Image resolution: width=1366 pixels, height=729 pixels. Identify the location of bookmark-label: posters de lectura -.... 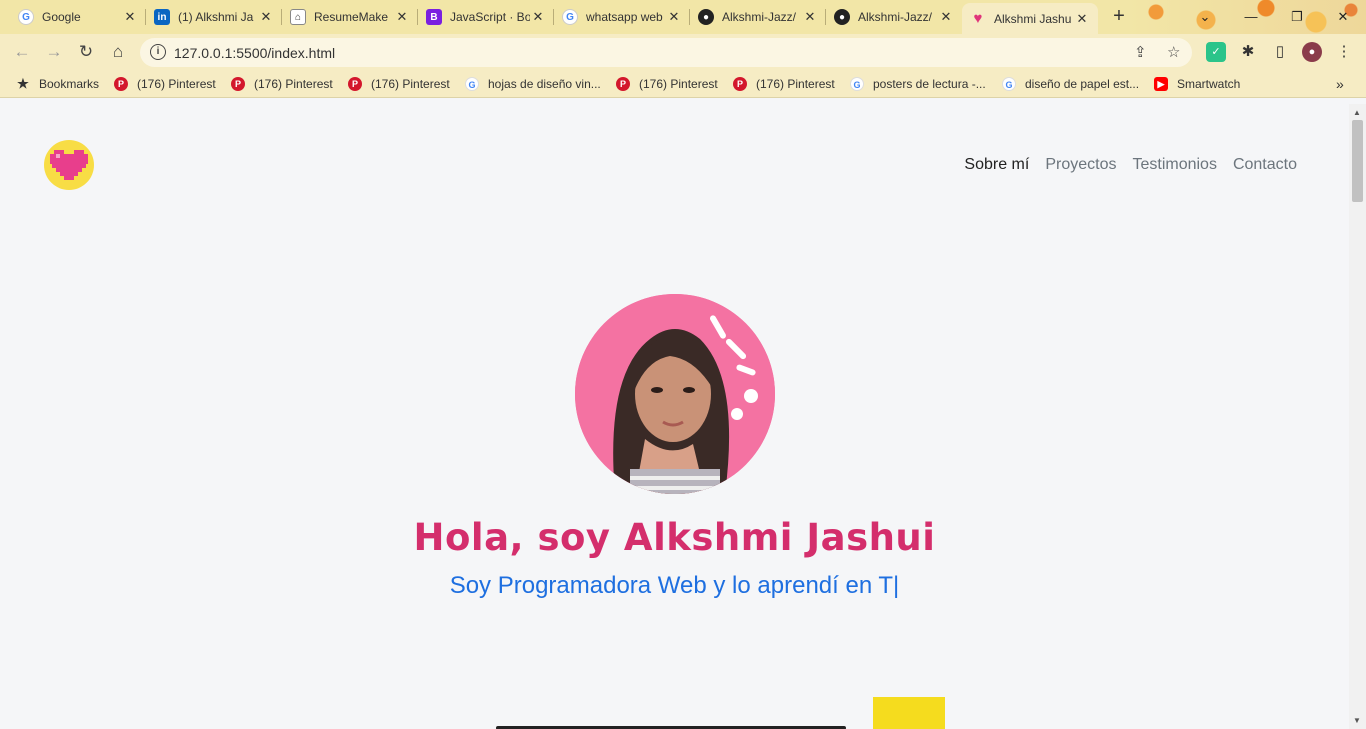
(929, 84).